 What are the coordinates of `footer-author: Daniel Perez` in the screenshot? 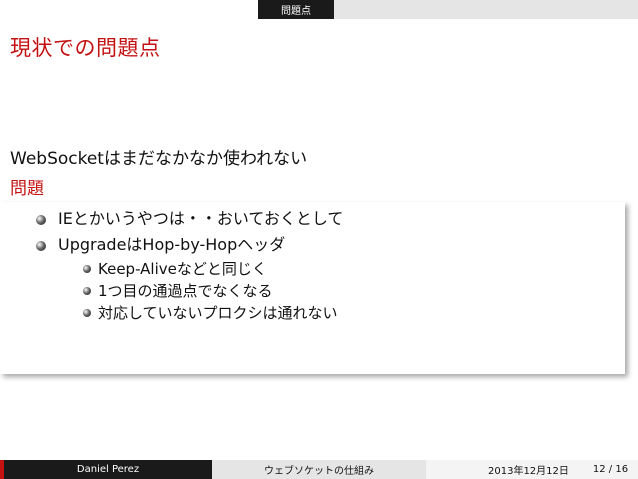 It's located at (106, 469).